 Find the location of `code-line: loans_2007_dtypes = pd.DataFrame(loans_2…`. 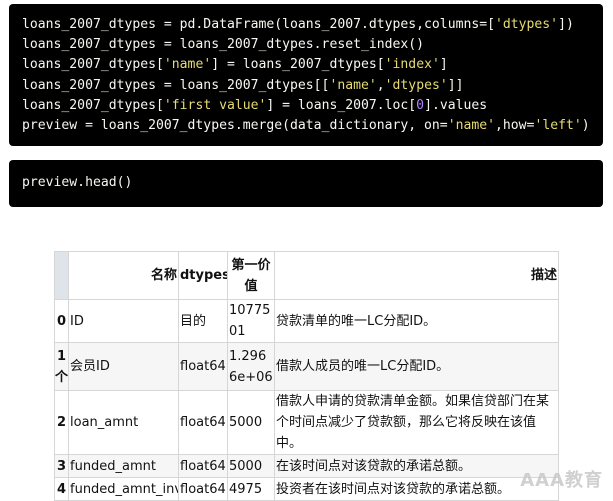

code-line: loans_2007_dtypes = pd.DataFrame(loans_2… is located at coordinates (312, 25).